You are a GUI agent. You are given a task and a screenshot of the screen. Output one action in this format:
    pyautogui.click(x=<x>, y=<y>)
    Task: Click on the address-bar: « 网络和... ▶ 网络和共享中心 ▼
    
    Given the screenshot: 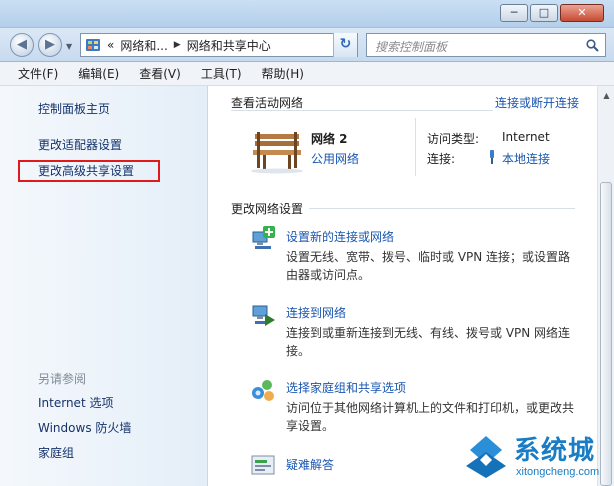 What is the action you would take?
    pyautogui.click(x=219, y=45)
    